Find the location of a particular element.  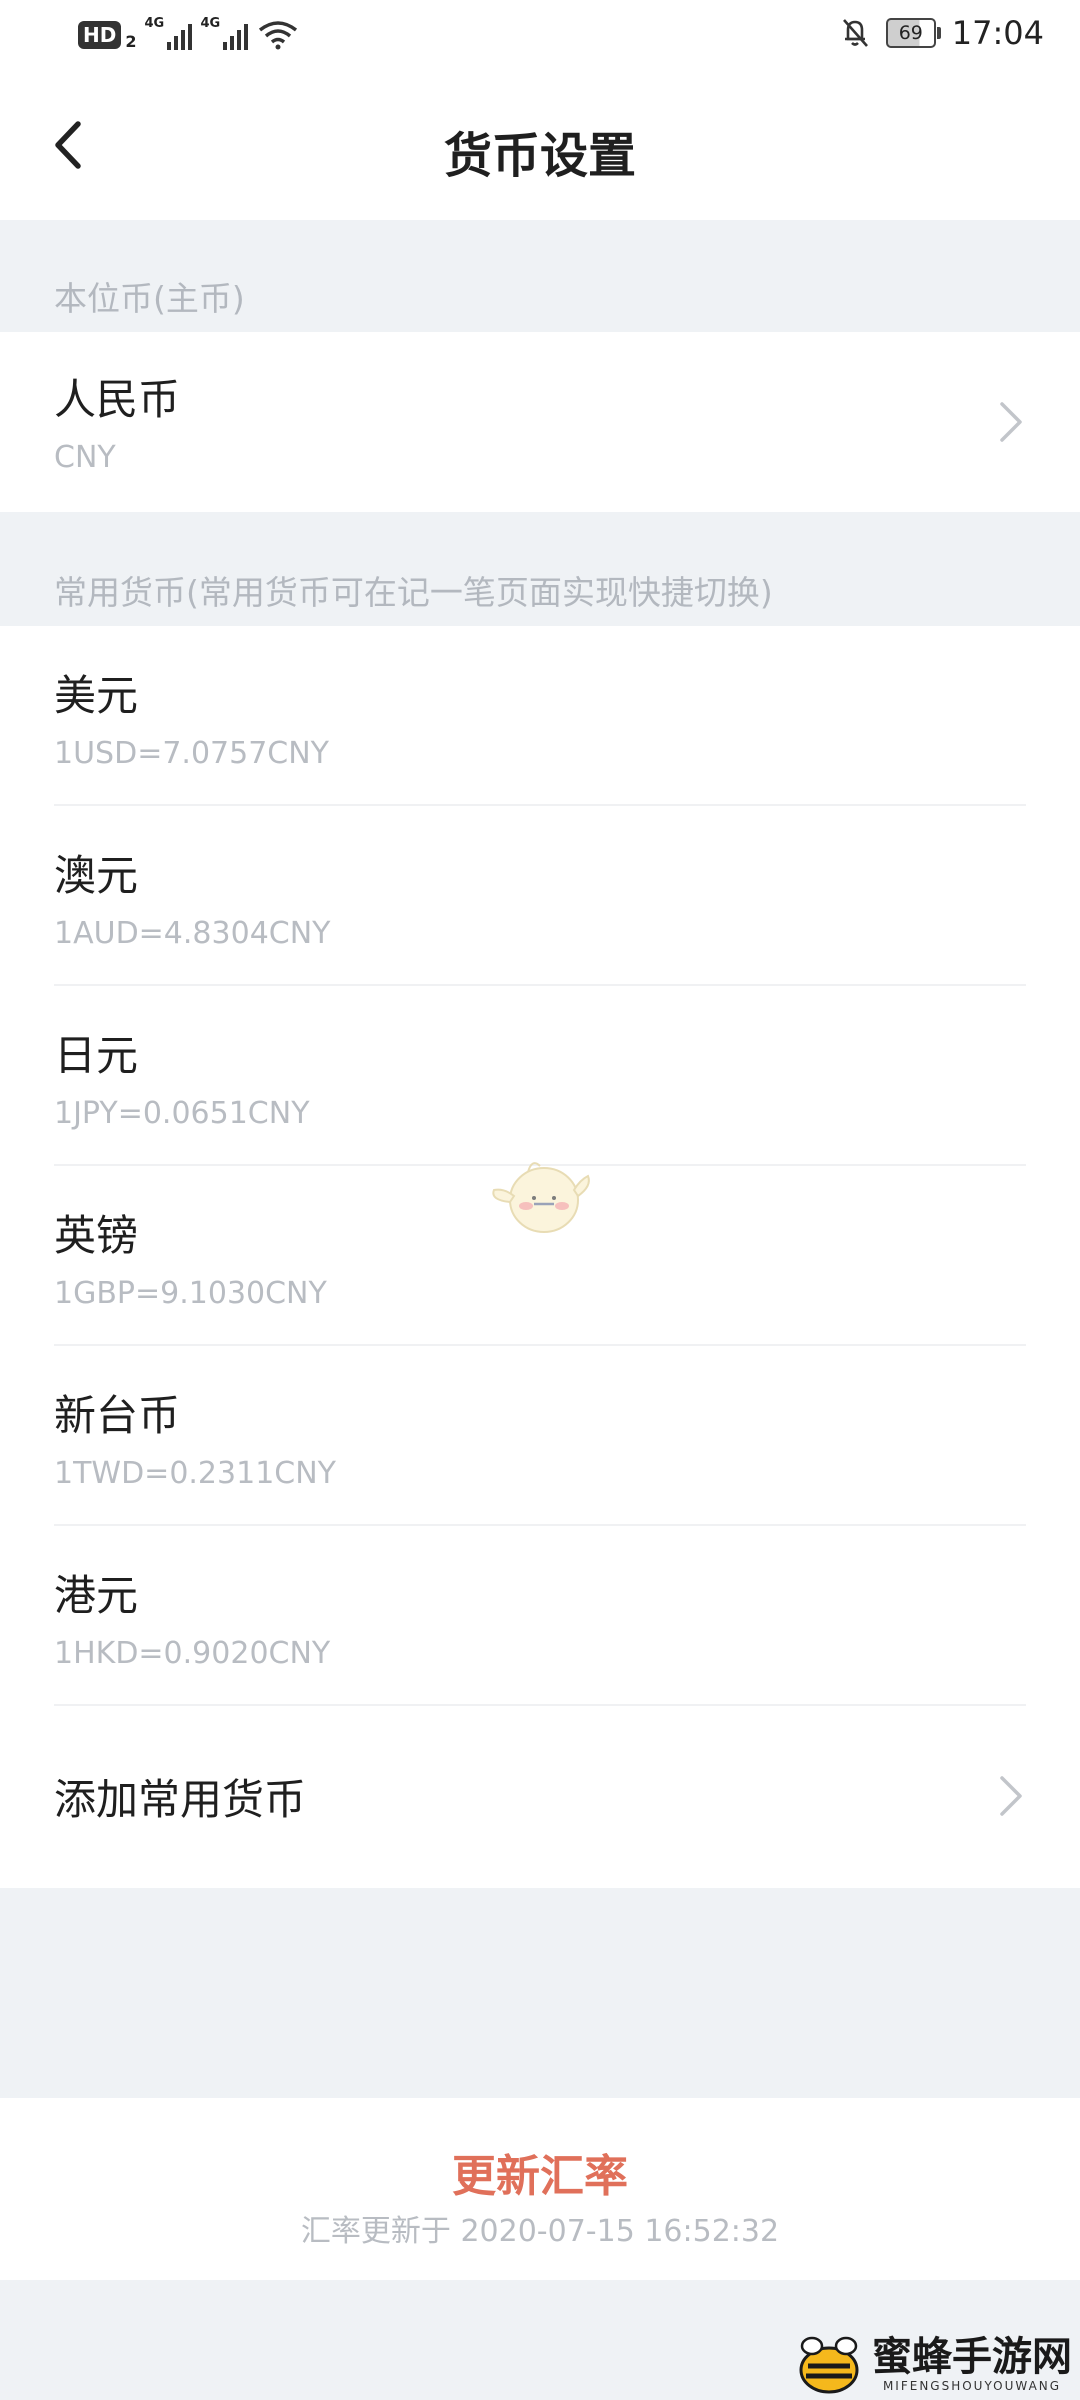

currency-rate: 1GBP=9.1030CNY is located at coordinates (190, 1293).